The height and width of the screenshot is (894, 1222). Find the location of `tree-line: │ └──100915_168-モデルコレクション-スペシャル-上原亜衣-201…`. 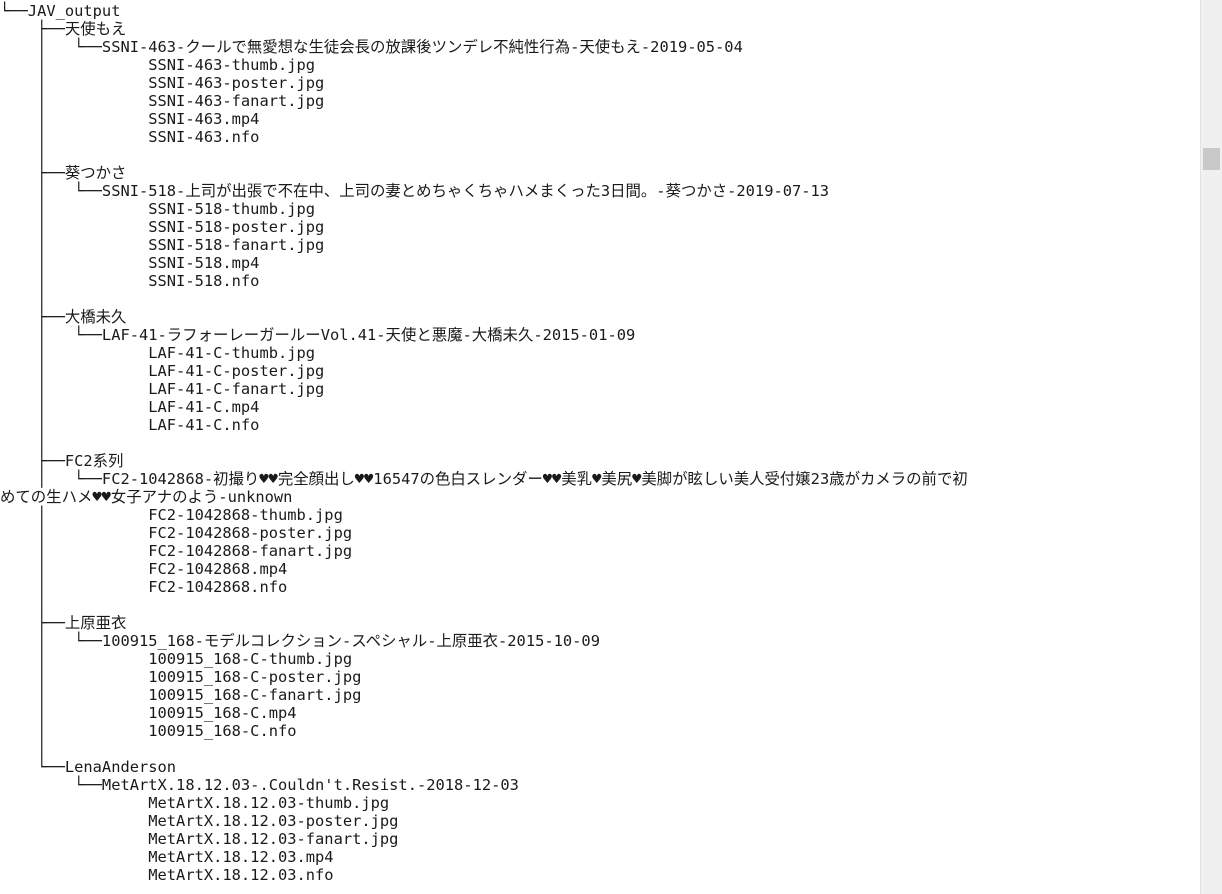

tree-line: │ └──100915_168-モデルコレクション-スペシャル-上原亜衣-201… is located at coordinates (300, 641).